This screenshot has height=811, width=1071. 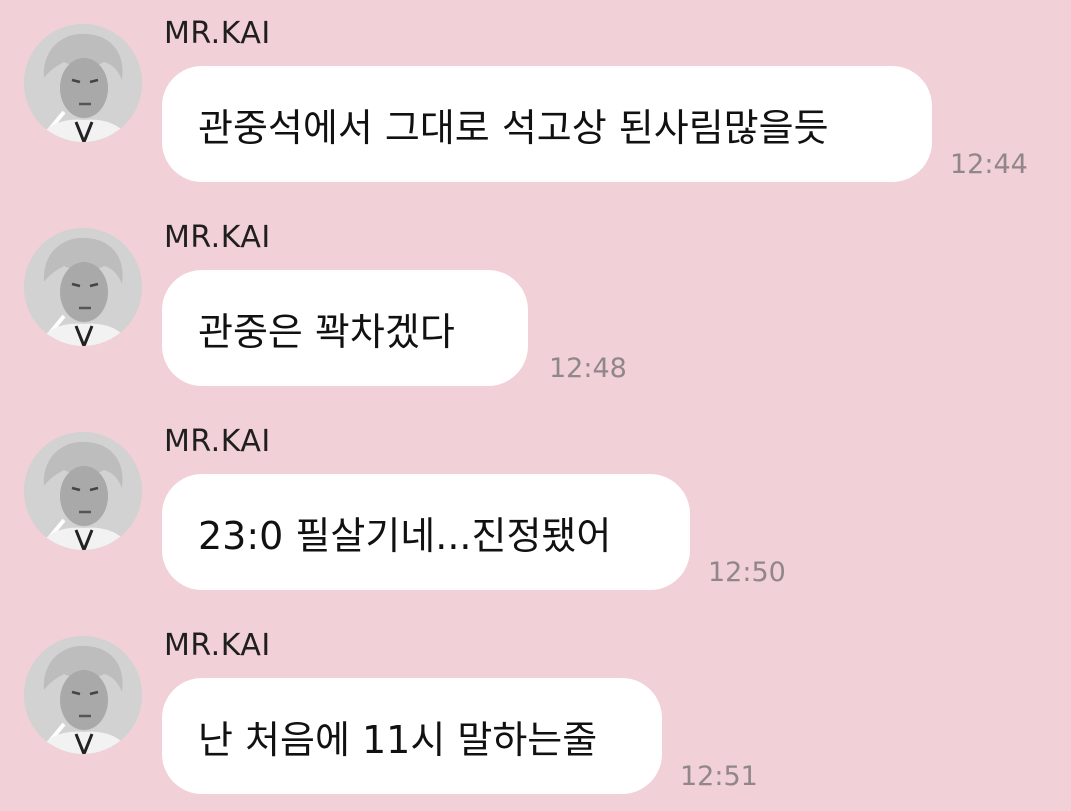 What do you see at coordinates (588, 368) in the screenshot?
I see `message-timestamp: 12:48` at bounding box center [588, 368].